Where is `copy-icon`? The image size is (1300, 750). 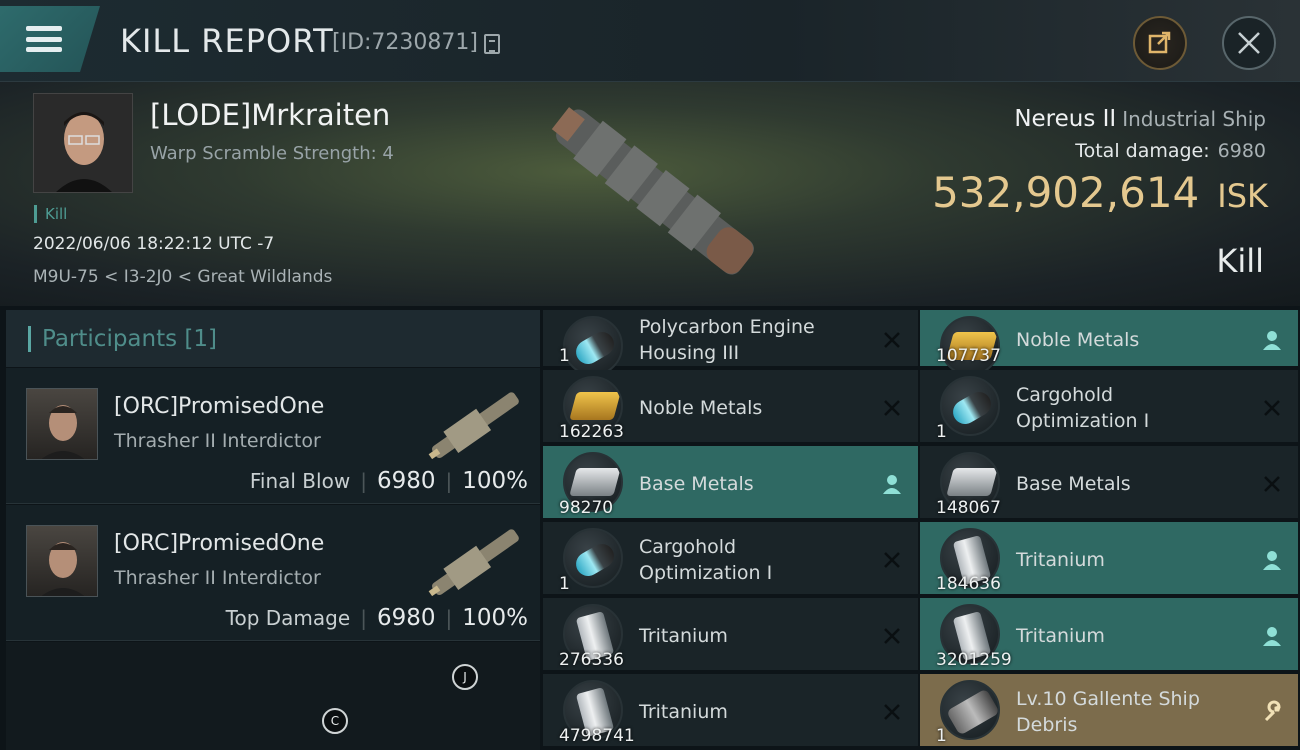
copy-icon is located at coordinates (492, 44).